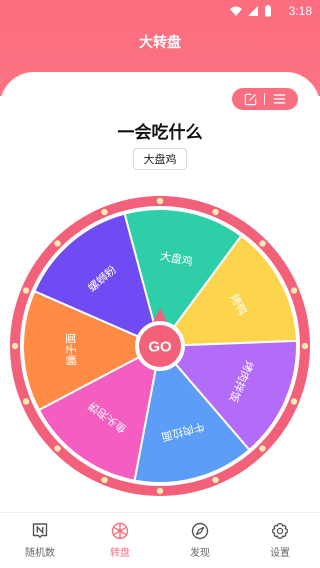 The width and height of the screenshot is (320, 568). I want to click on tab-random-number: 随机数, so click(40, 540).